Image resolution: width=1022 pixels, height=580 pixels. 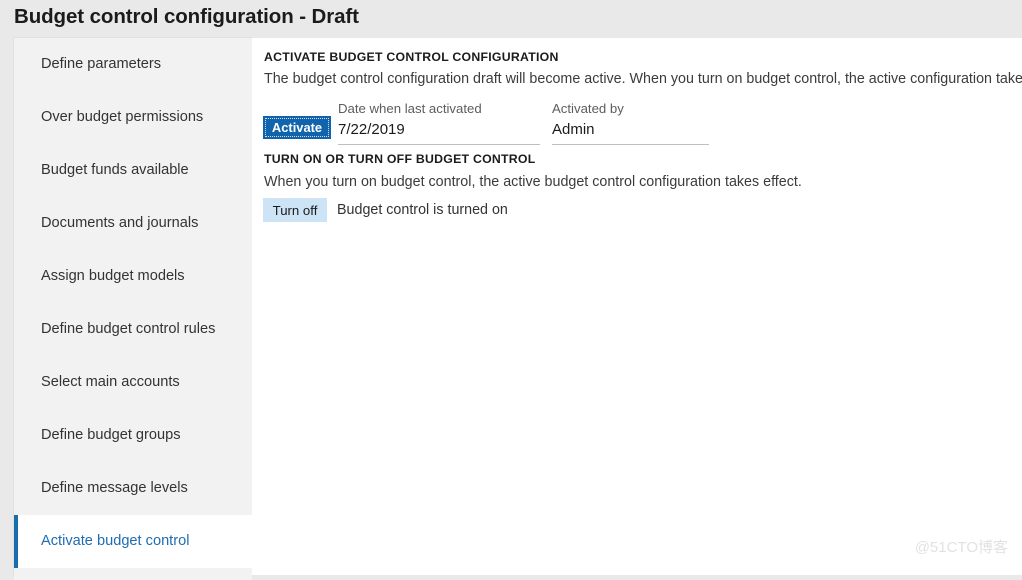 I want to click on turn-off-button: Turn off, so click(x=295, y=210).